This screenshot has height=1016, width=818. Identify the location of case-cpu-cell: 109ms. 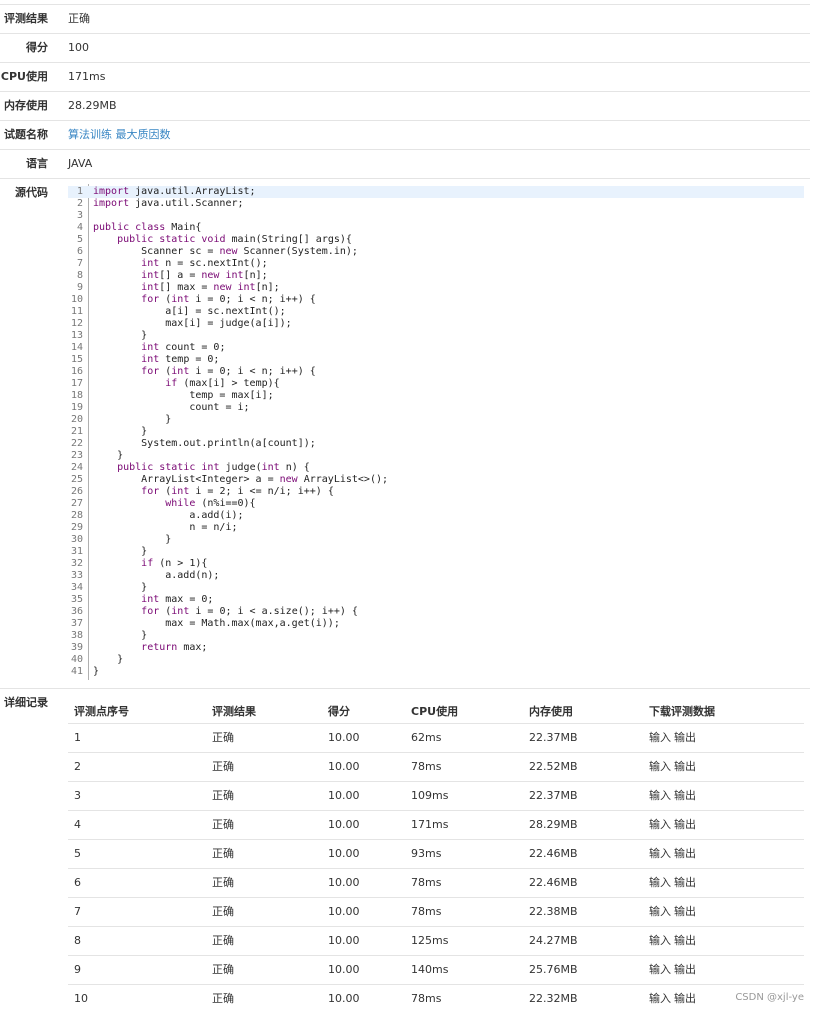
(430, 795).